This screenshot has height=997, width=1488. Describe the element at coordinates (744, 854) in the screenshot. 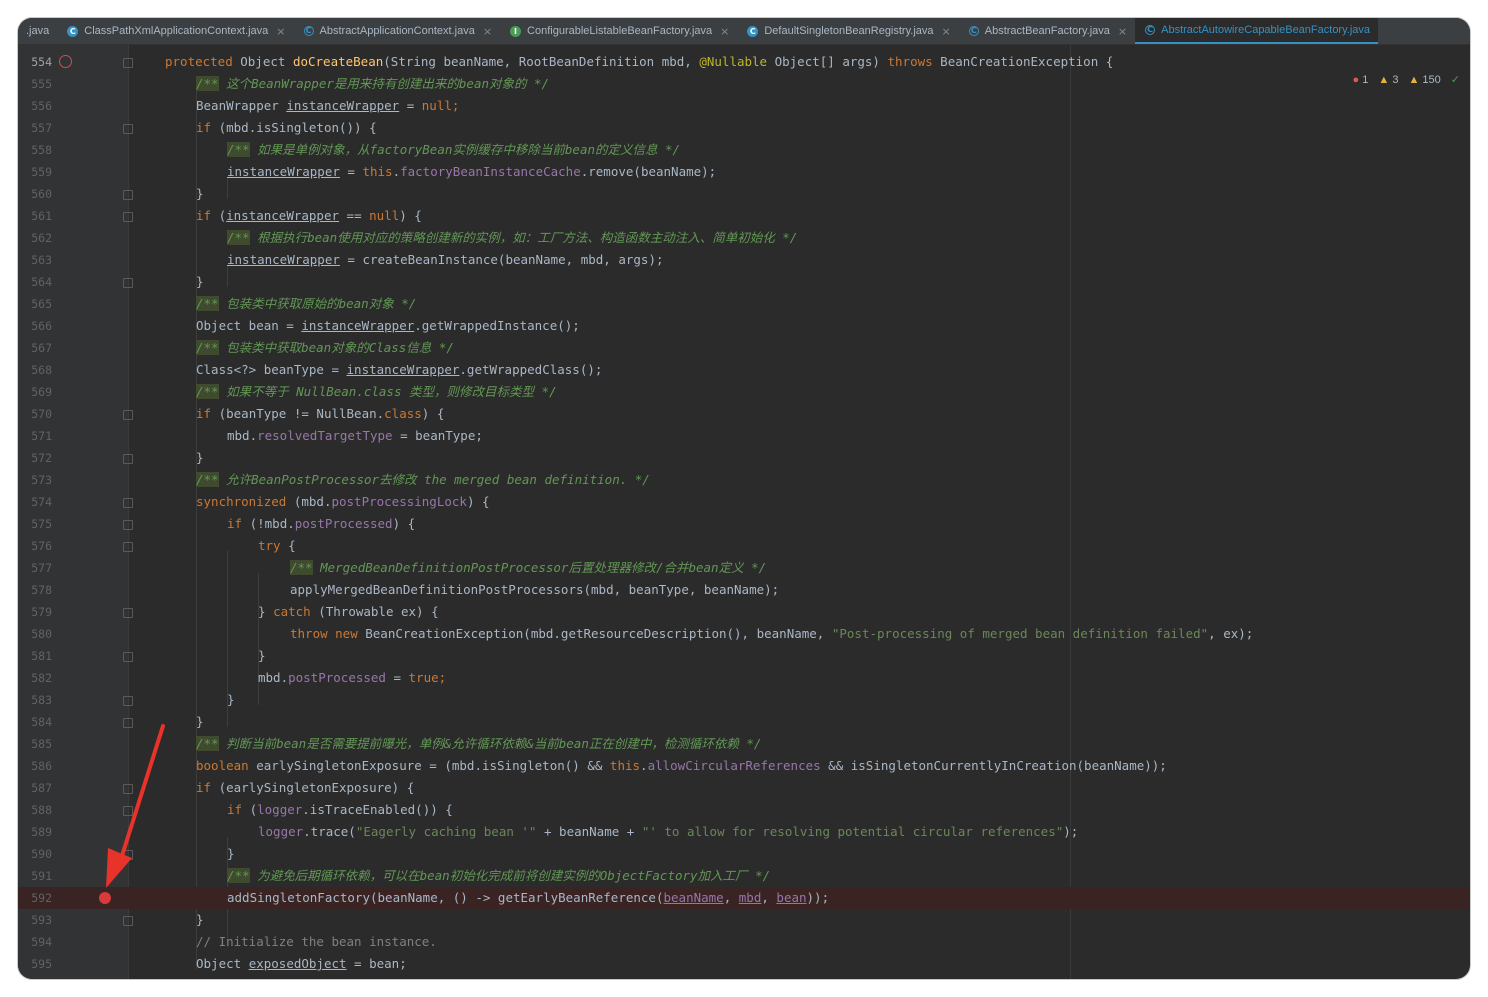

I see `code-line: 590 }` at that location.